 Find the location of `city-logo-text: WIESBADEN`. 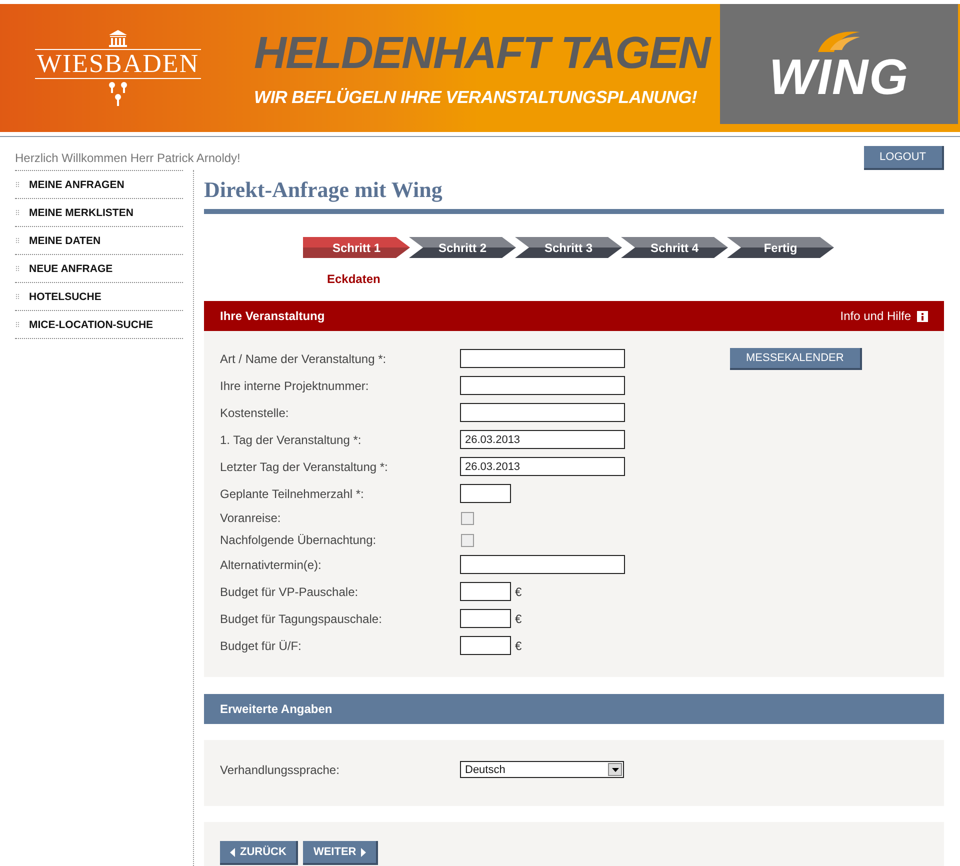

city-logo-text: WIESBADEN is located at coordinates (118, 64).